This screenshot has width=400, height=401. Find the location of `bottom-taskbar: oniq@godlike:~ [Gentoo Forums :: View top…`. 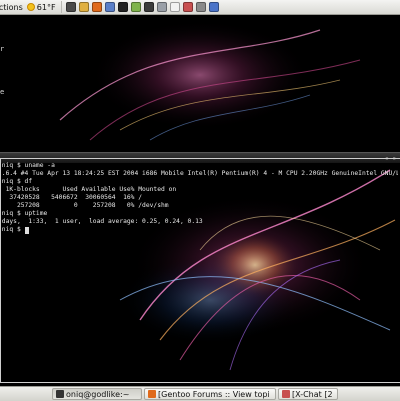

bottom-taskbar: oniq@godlike:~ [Gentoo Forums :: View top… is located at coordinates (200, 393).